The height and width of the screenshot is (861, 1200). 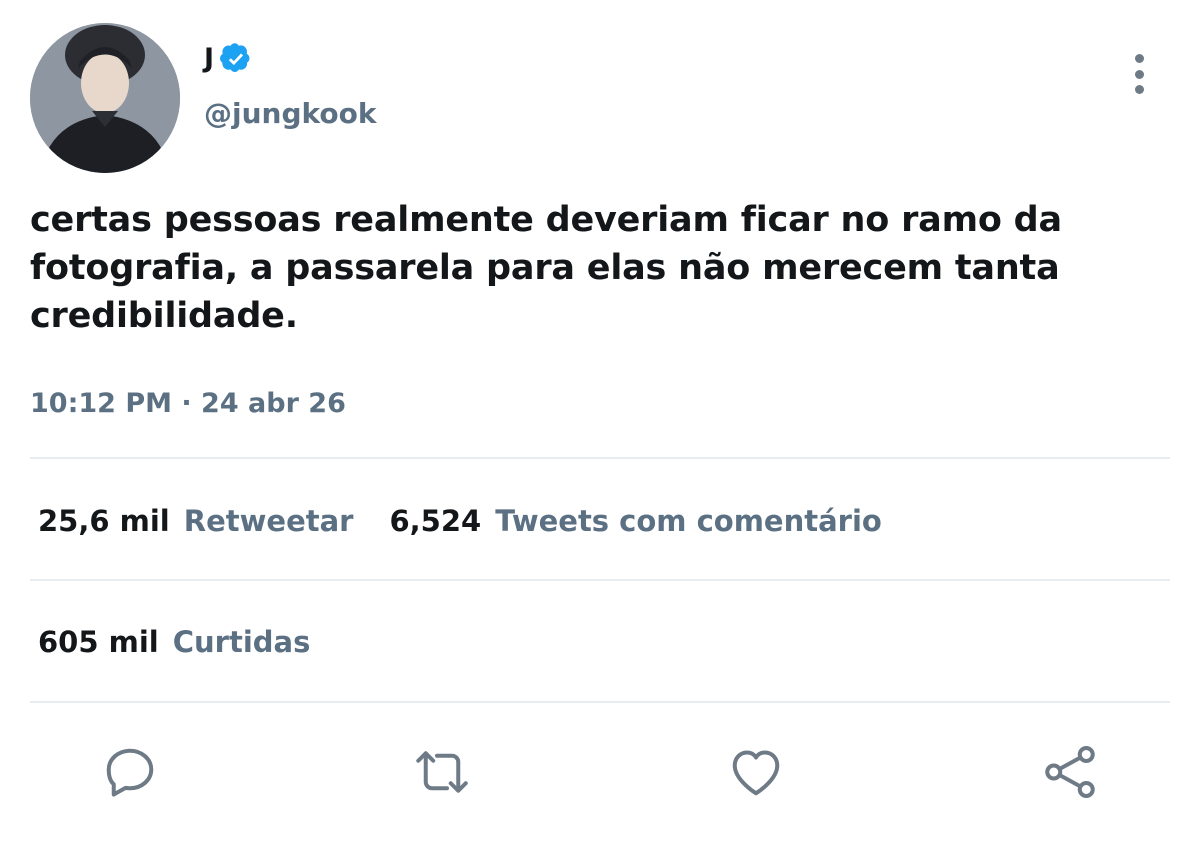 I want to click on share-icon, so click(x=1070, y=772).